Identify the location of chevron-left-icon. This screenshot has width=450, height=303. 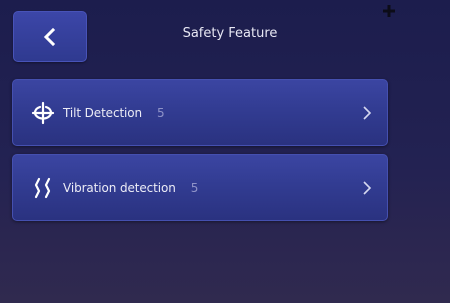
(49, 36).